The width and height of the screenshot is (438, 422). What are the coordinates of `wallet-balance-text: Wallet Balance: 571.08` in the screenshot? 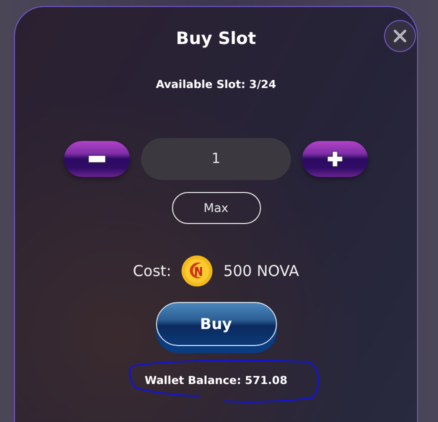 It's located at (216, 380).